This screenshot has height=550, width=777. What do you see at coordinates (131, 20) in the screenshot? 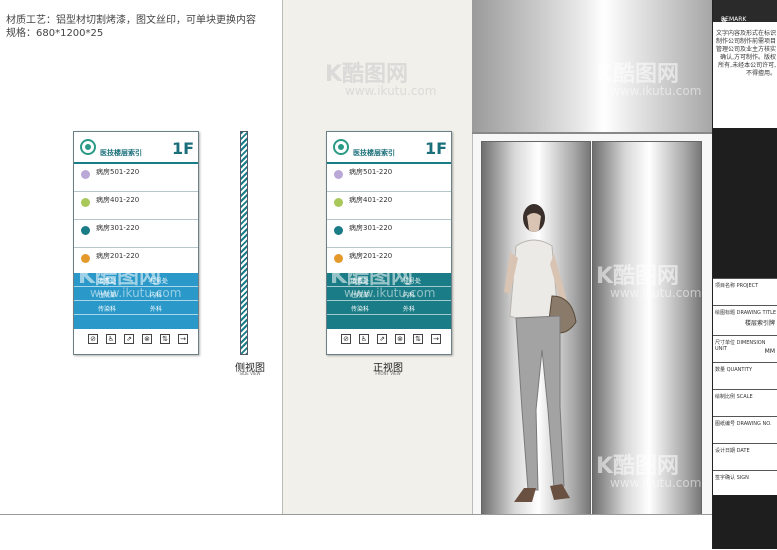
I see `spec-line: 材质工艺：铝型材切割烤漆，图文丝印，可单块更换内容` at bounding box center [131, 20].